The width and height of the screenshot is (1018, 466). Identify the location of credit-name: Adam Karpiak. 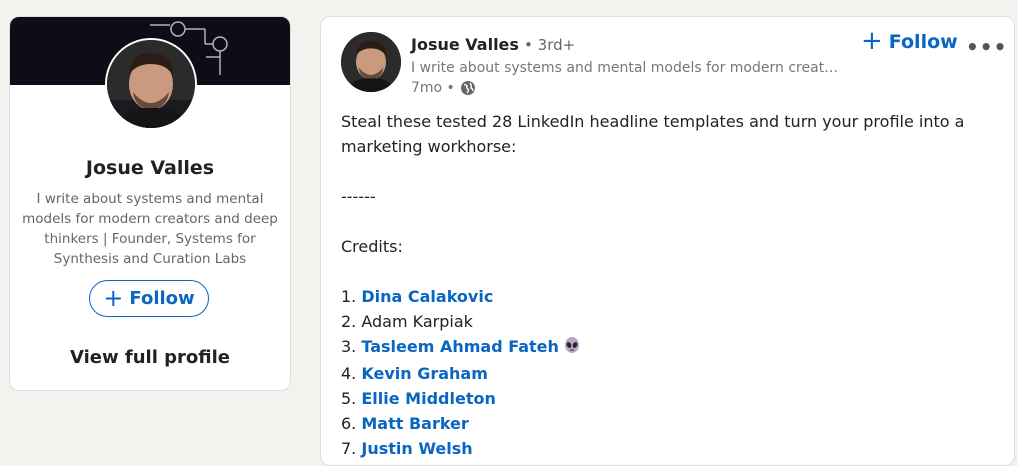
(417, 321).